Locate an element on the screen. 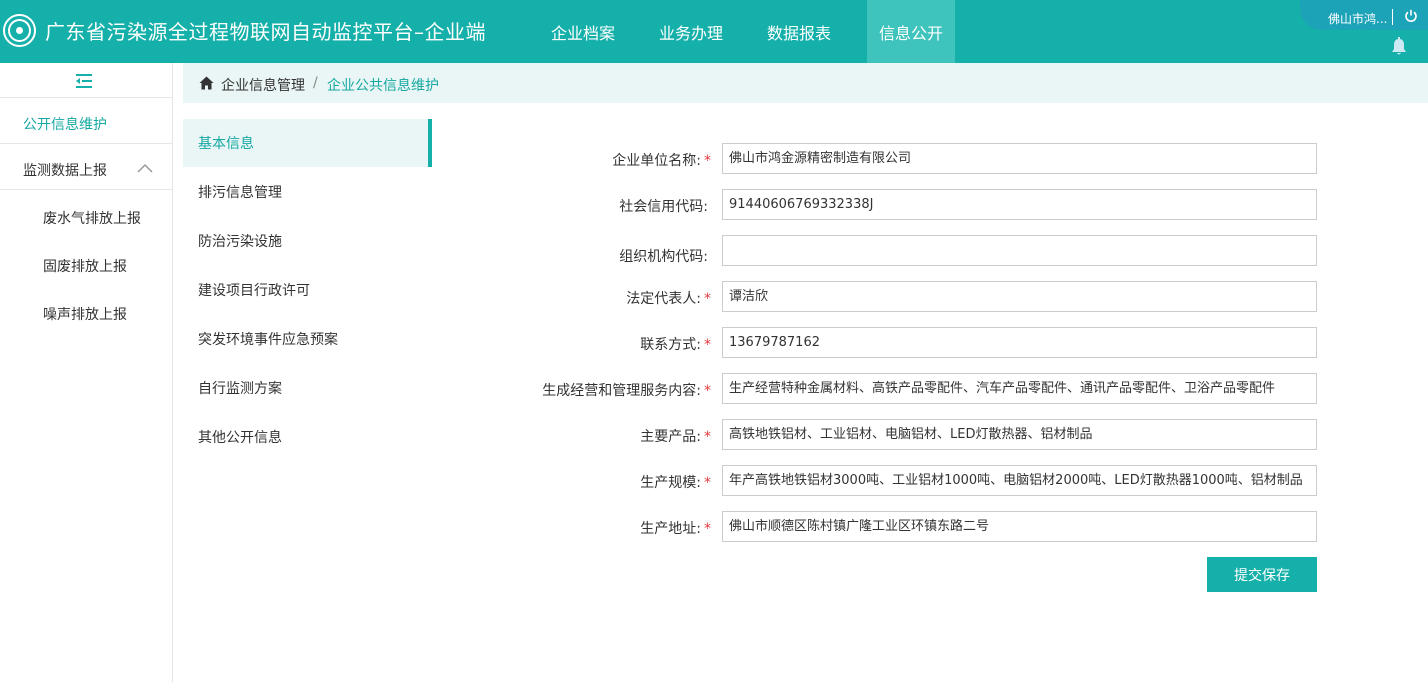  form-row-credit-code: 社会信用代码: 91440606769332338J is located at coordinates (908, 204).